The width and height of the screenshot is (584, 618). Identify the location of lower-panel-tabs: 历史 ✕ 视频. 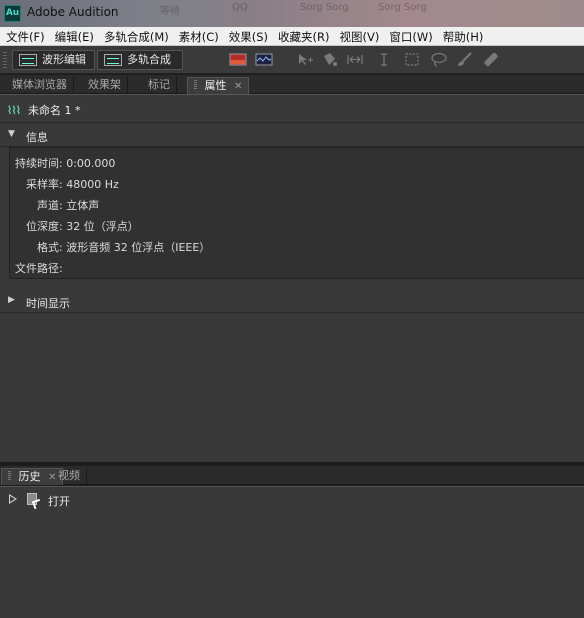
(292, 475).